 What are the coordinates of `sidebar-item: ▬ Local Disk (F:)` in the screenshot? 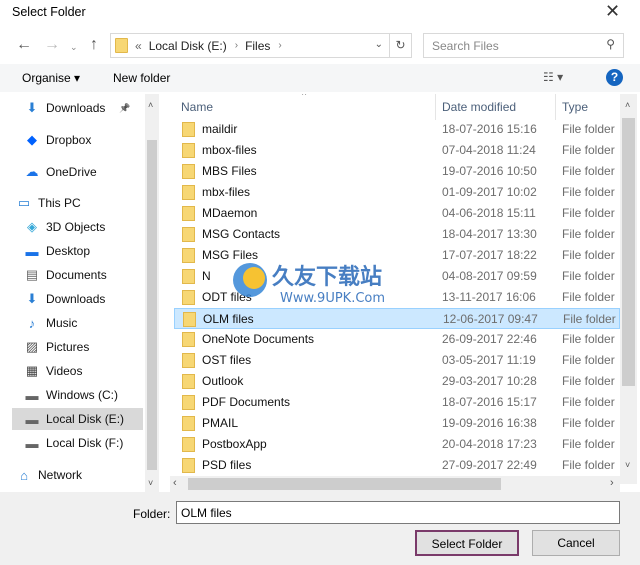 It's located at (77, 443).